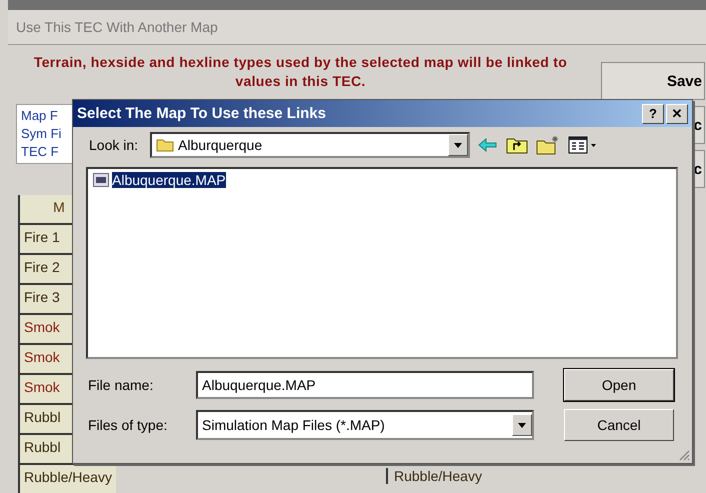 The width and height of the screenshot is (706, 493). I want to click on warning-message: Terrain, hexside and hexline types used by the selected map will be linked to values in this TEC., so click(300, 72).